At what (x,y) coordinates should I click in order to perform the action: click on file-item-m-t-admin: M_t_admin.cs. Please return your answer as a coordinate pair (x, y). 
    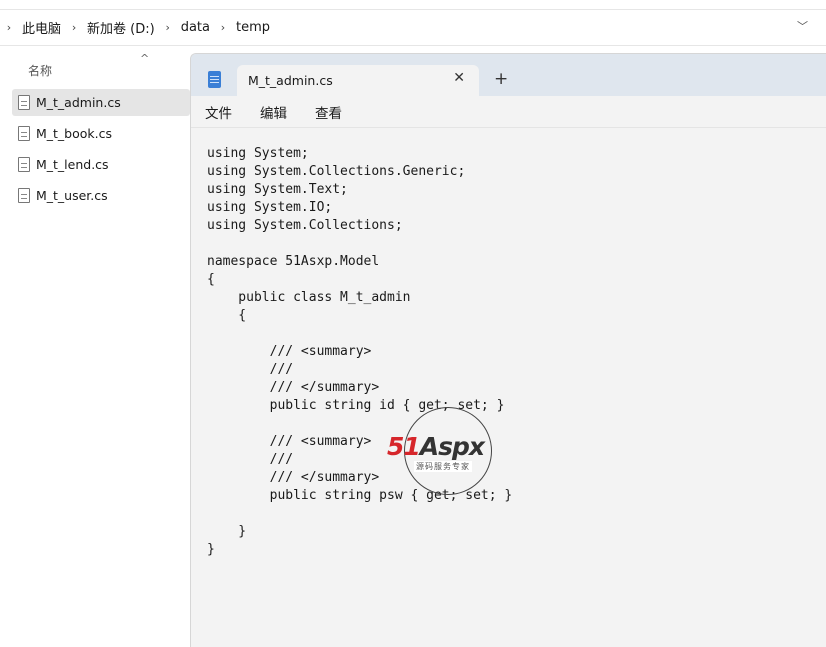
    Looking at the image, I should click on (101, 102).